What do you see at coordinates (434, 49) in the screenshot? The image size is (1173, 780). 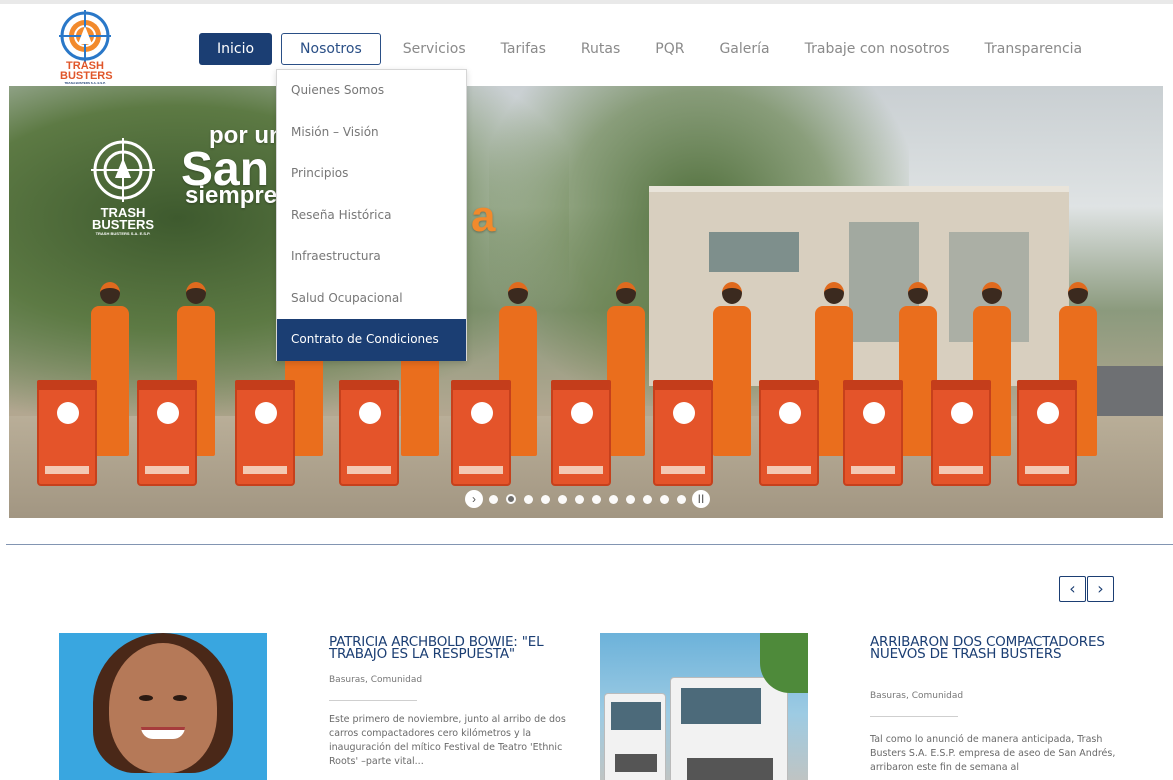 I see `nav-item-servicios: Servicios` at bounding box center [434, 49].